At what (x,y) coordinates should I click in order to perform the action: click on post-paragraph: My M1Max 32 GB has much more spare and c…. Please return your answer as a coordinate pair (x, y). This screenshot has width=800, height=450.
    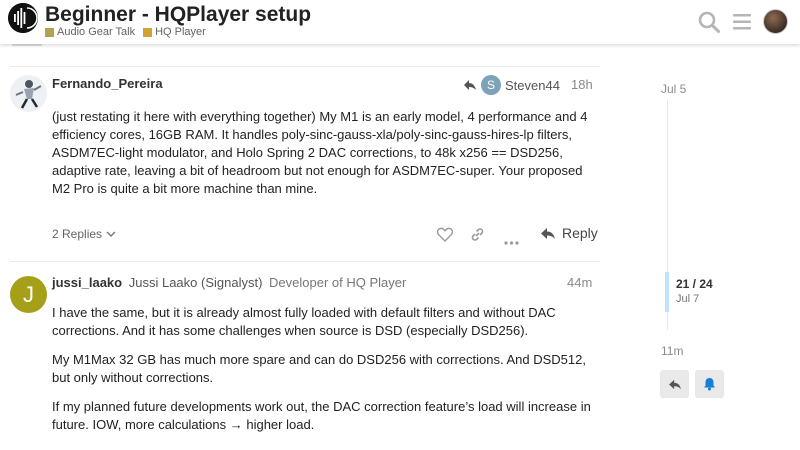
    Looking at the image, I should click on (319, 368).